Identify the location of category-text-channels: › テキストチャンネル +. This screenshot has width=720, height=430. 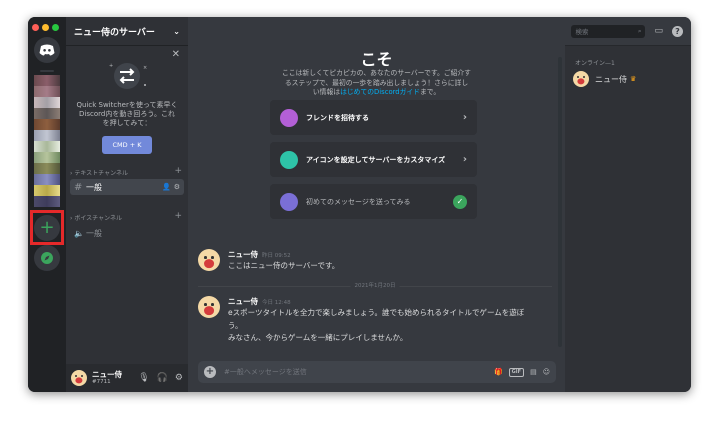
(127, 172).